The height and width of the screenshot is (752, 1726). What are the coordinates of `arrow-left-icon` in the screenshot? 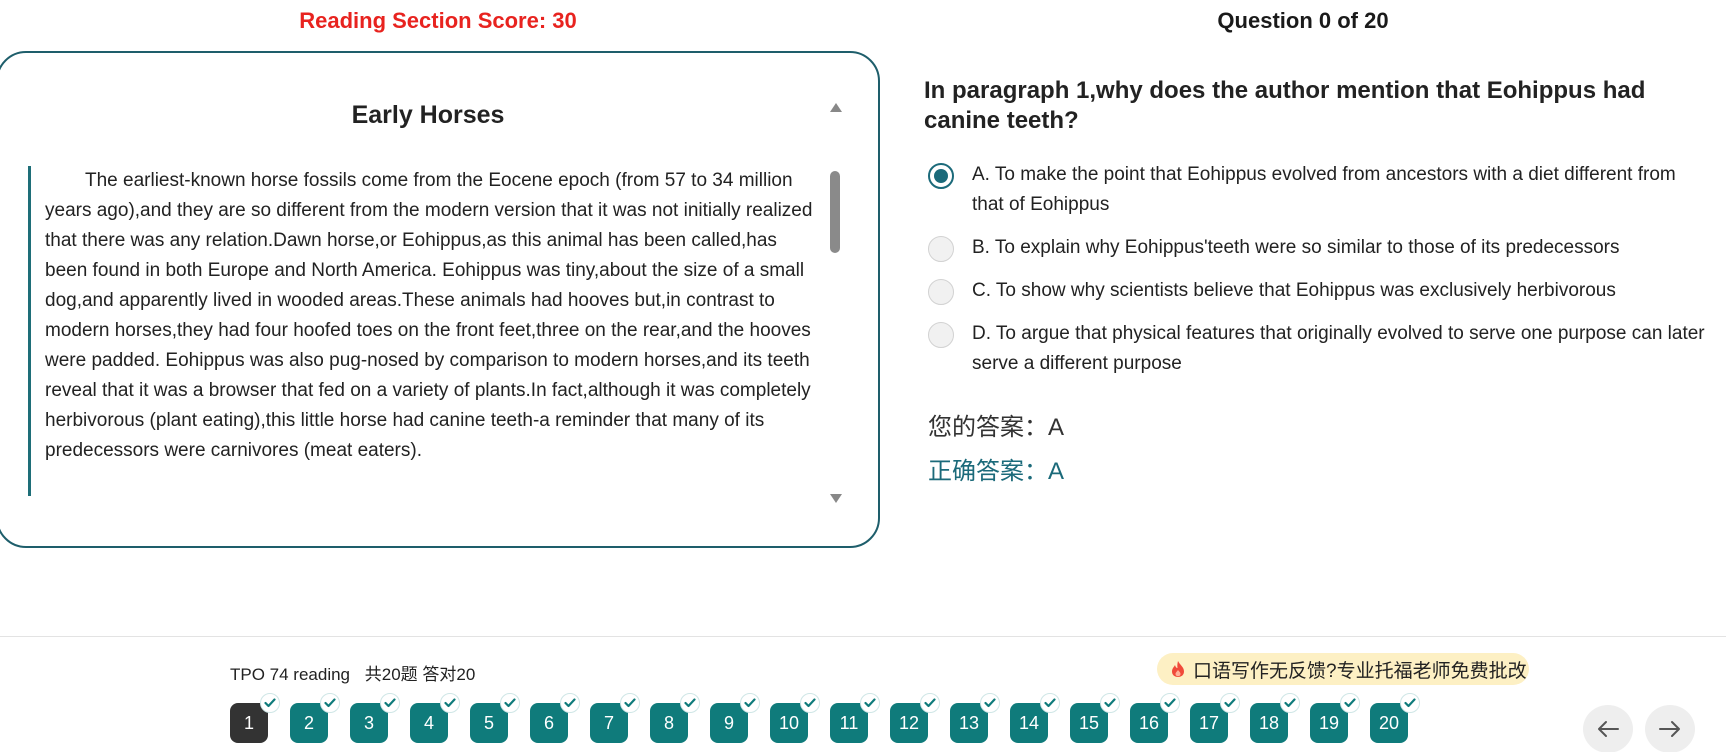 It's located at (1608, 729).